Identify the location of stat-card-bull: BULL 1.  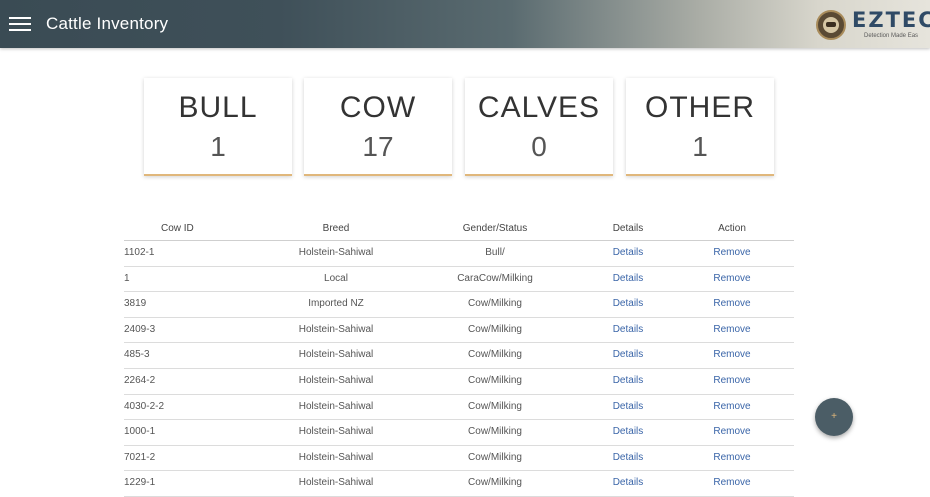
(218, 127).